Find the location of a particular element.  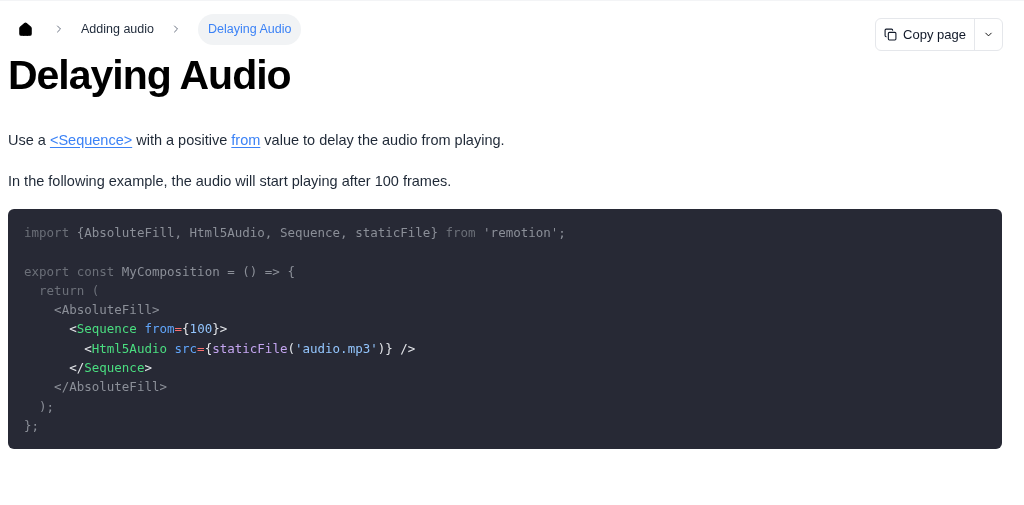

code-line: <Html5Audio src={staticFile('audio.mp3')} /> is located at coordinates (249, 348).